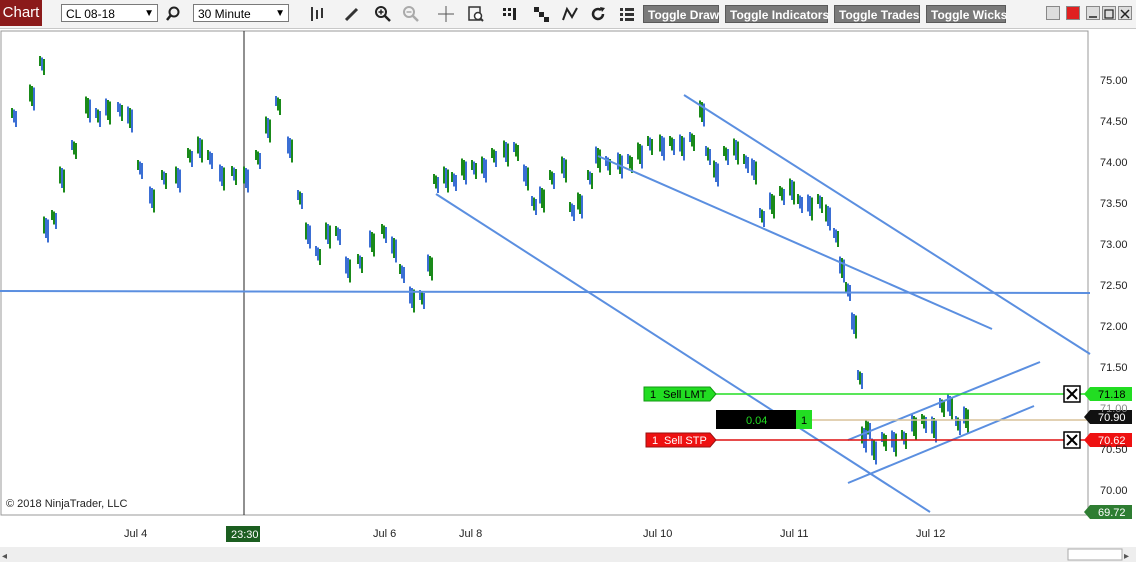 This screenshot has width=1136, height=562. Describe the element at coordinates (627, 14) in the screenshot. I see `menu-icon` at that location.